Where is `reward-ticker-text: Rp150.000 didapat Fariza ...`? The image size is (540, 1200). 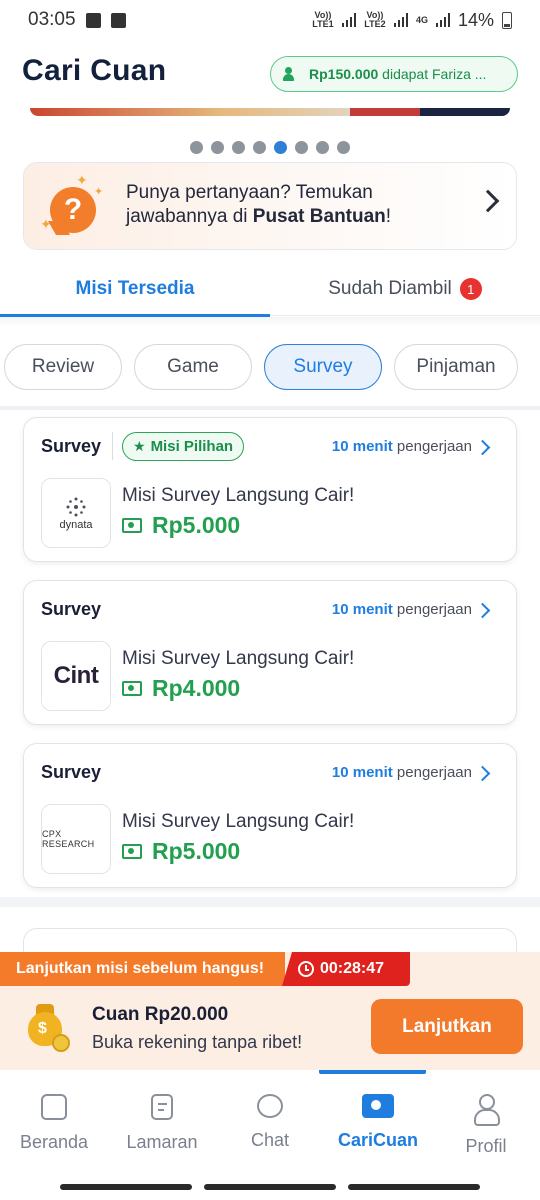
reward-ticker-text: Rp150.000 didapat Fariza ... is located at coordinates (398, 74).